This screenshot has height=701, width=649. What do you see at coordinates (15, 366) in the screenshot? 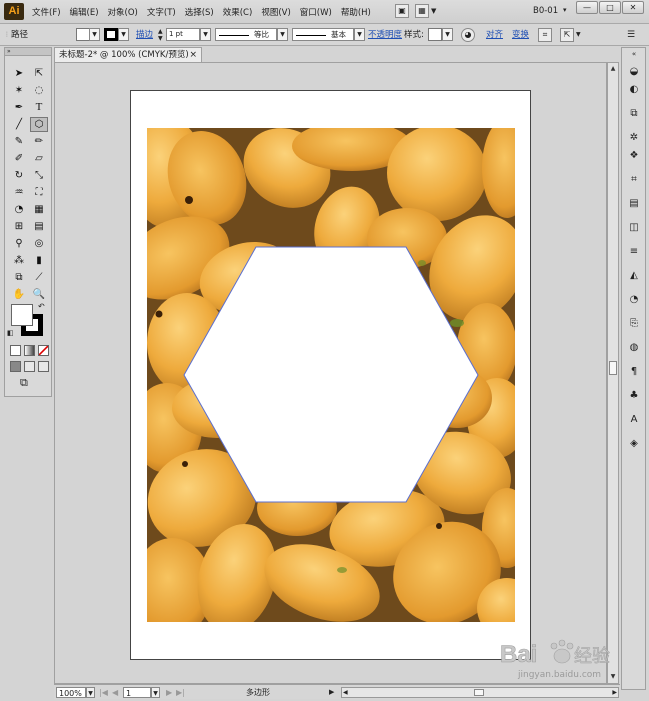
I see `draw-normal-icon` at bounding box center [15, 366].